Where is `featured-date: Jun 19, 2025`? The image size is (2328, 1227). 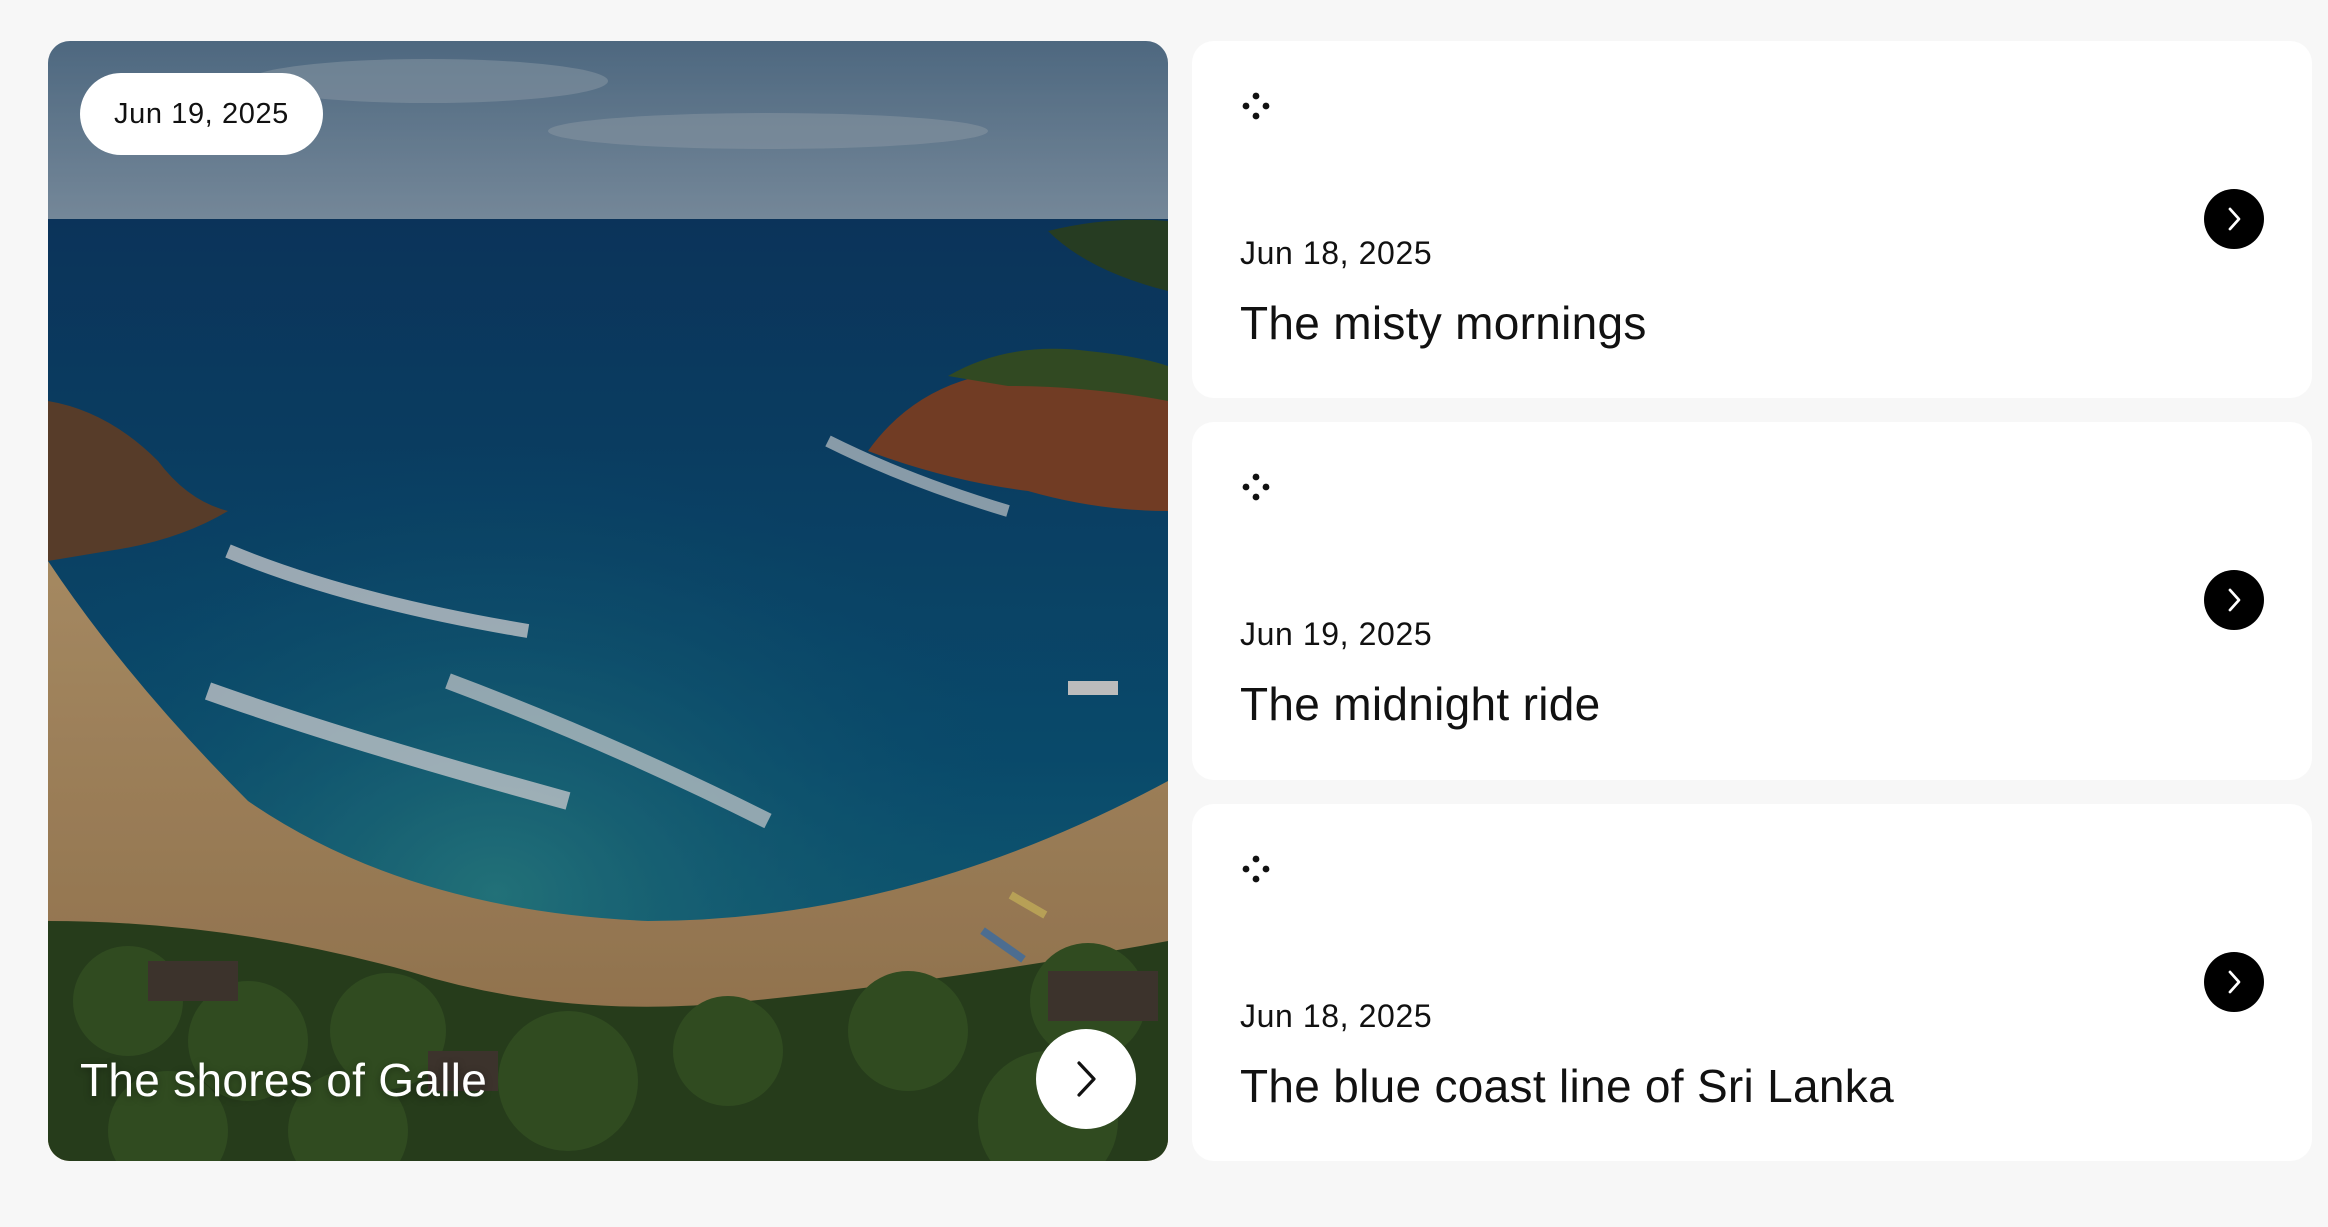
featured-date: Jun 19, 2025 is located at coordinates (201, 113).